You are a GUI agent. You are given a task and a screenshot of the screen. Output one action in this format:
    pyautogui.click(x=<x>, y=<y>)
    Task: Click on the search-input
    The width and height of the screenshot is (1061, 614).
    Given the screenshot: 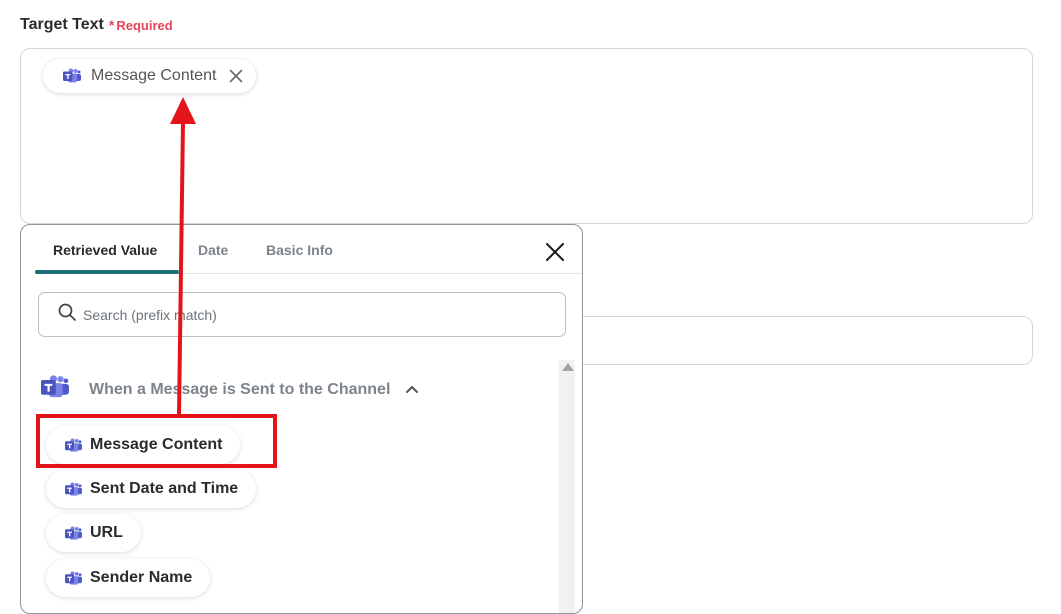 What is the action you would take?
    pyautogui.click(x=301, y=314)
    